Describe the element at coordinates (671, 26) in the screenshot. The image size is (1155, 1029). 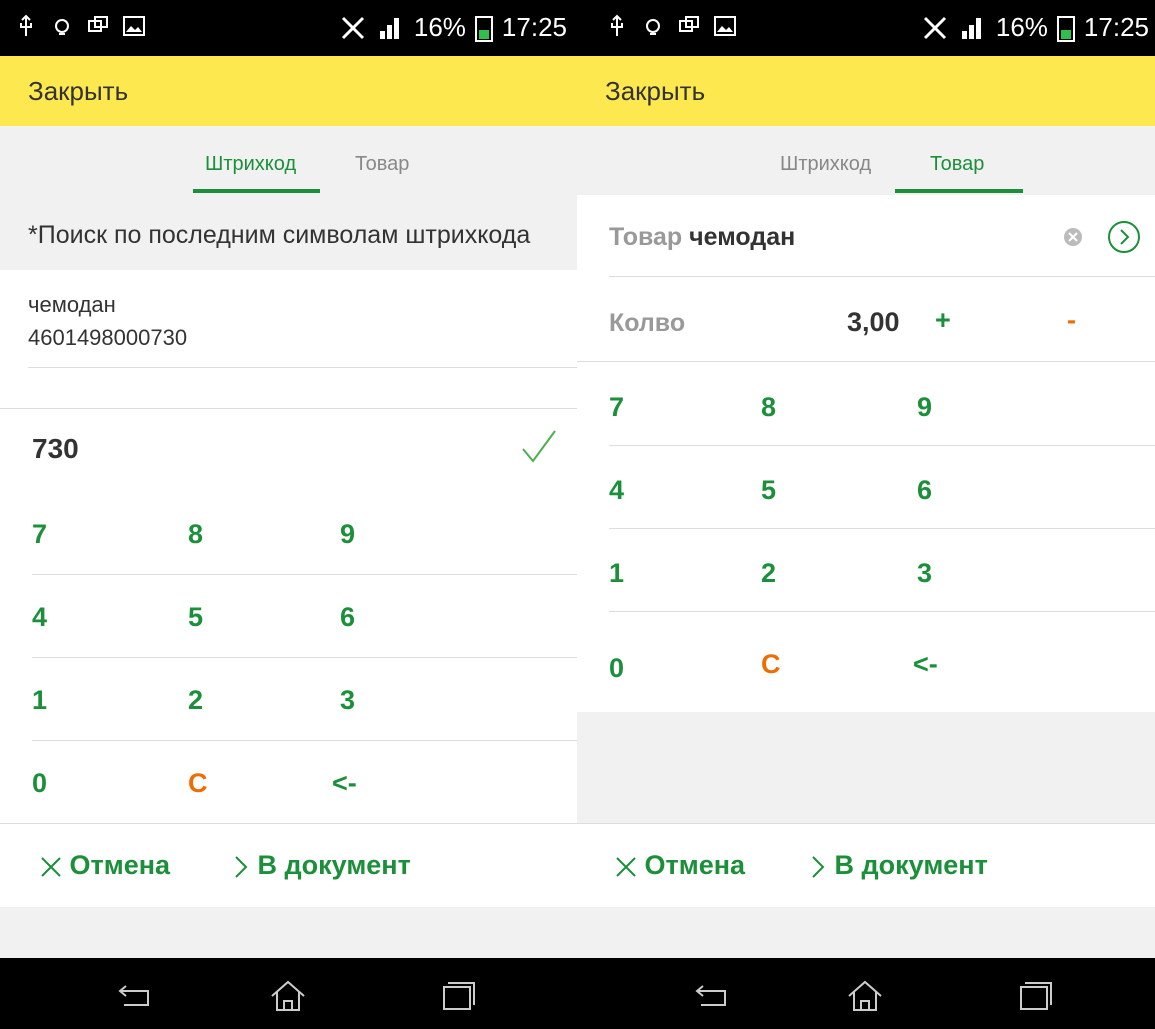
I see `status-icons-left` at that location.